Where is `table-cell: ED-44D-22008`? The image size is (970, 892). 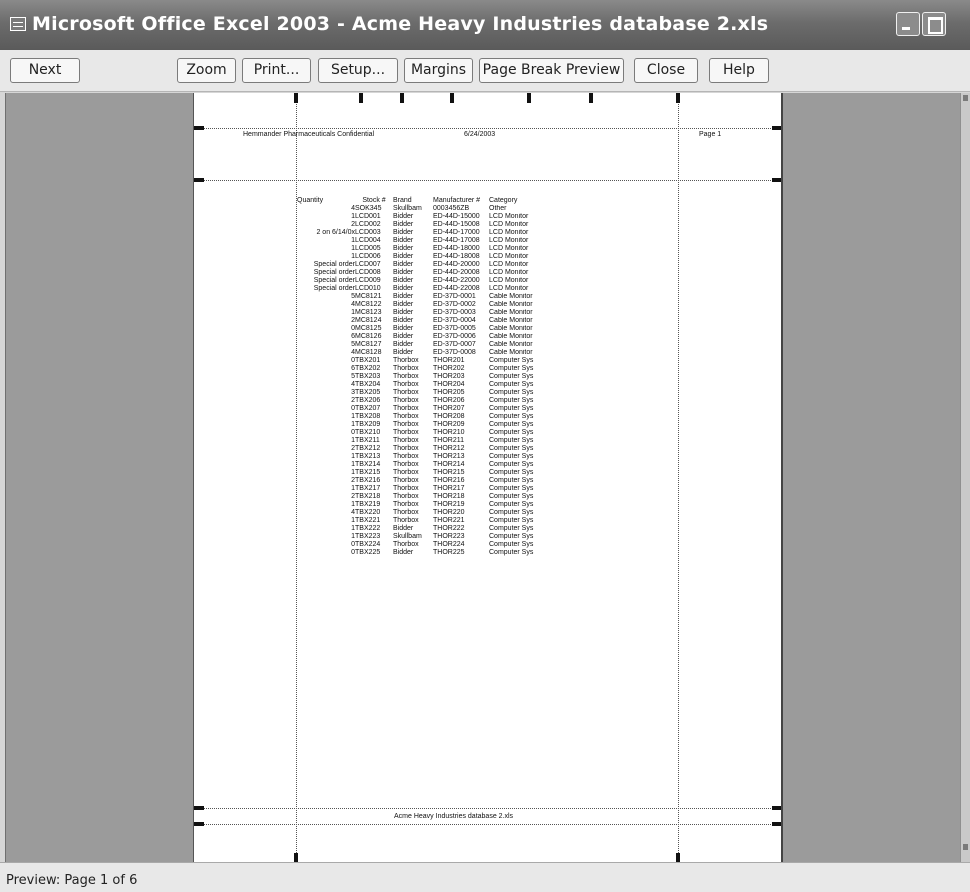
table-cell: ED-44D-22008 is located at coordinates (456, 288).